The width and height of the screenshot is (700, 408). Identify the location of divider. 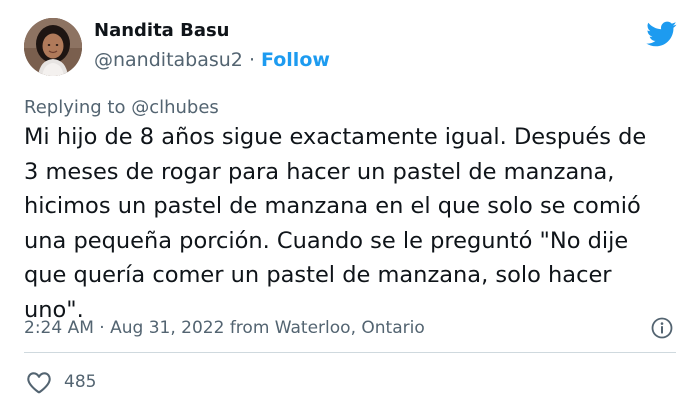
(350, 352).